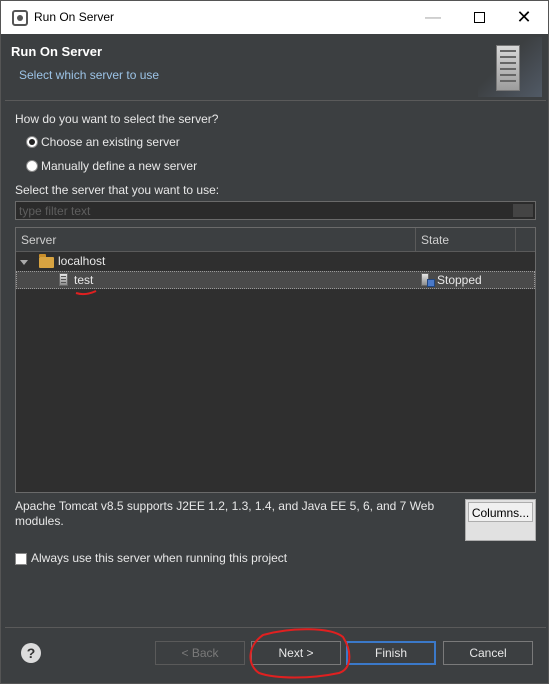  What do you see at coordinates (488, 653) in the screenshot?
I see `cancel-button: Cancel` at bounding box center [488, 653].